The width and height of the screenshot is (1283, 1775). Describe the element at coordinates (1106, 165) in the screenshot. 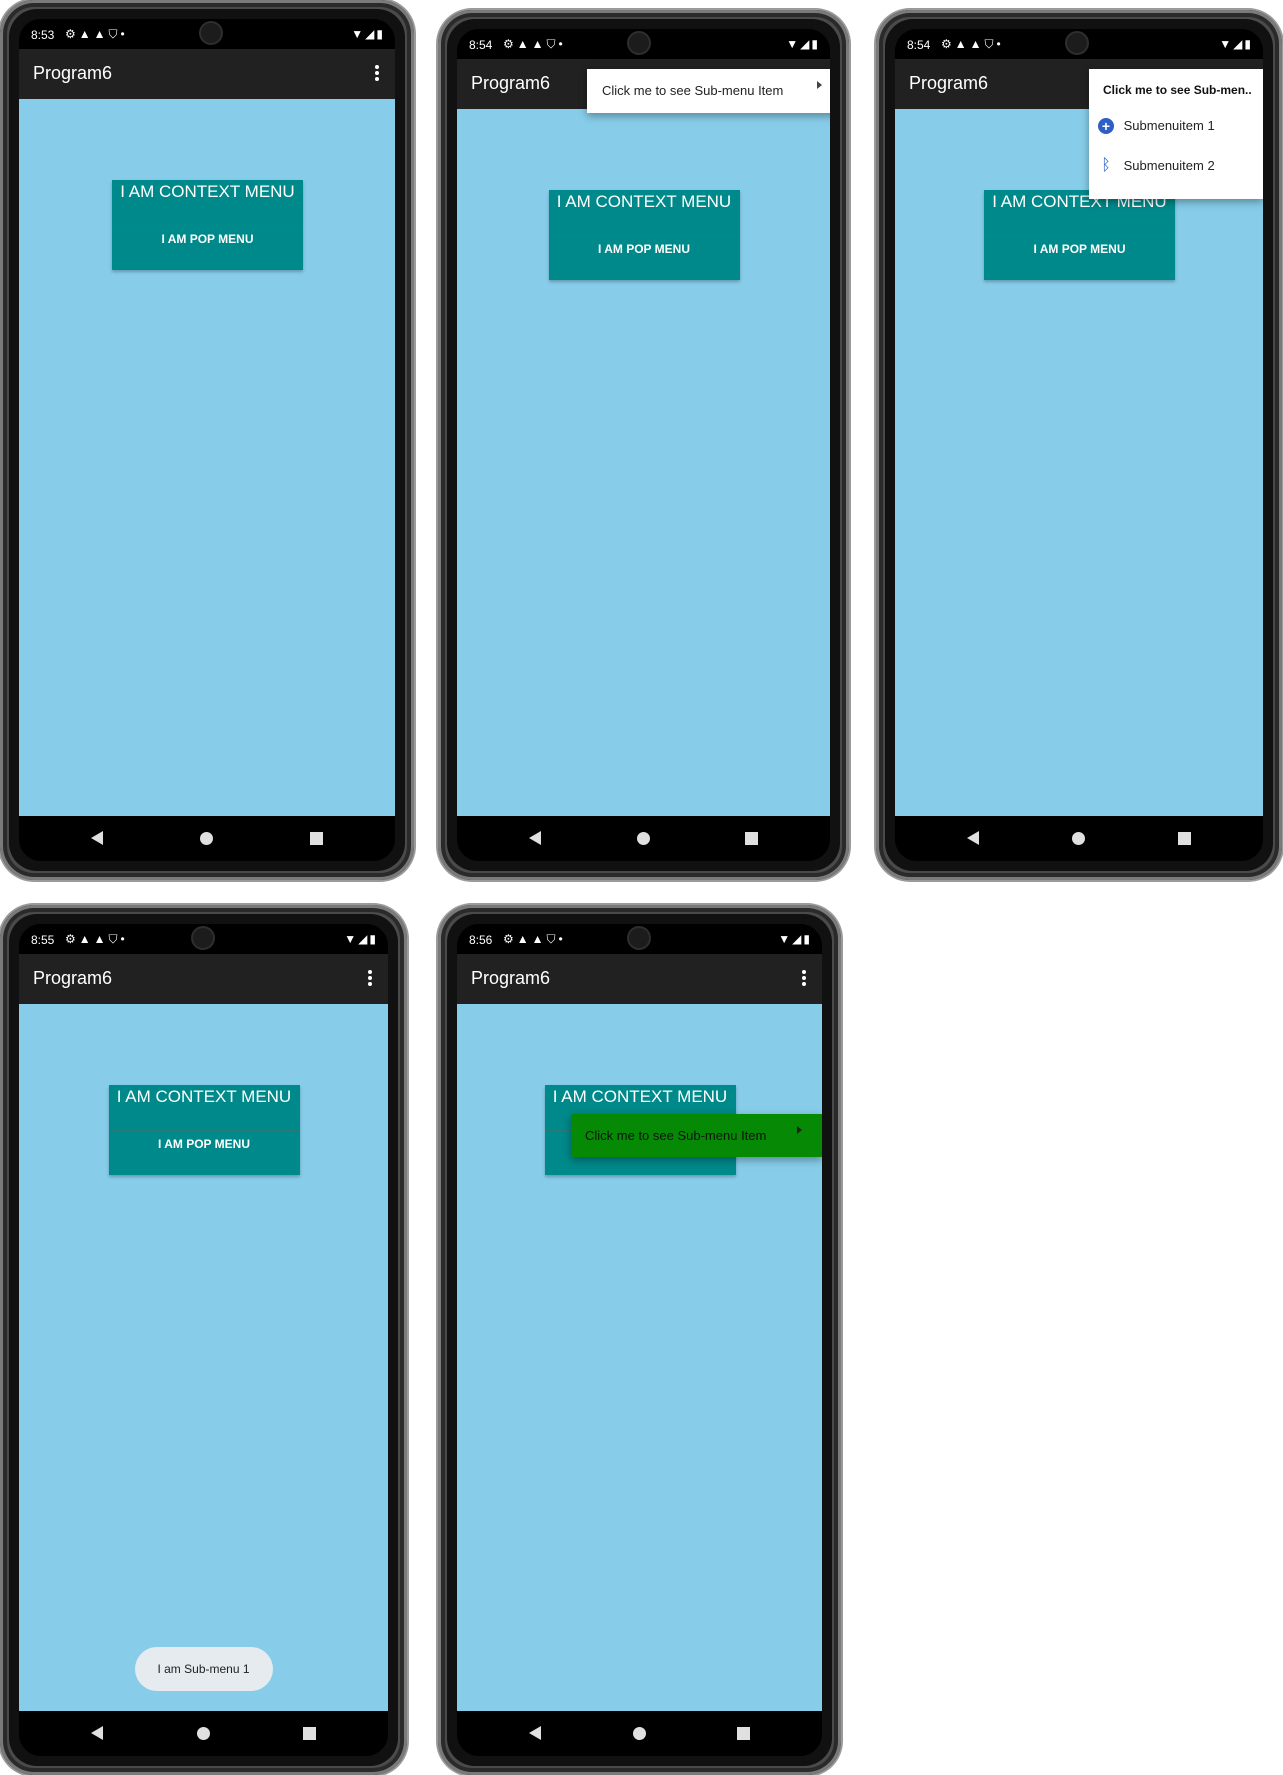

I see `bluetooth-icon: ᛒ` at that location.